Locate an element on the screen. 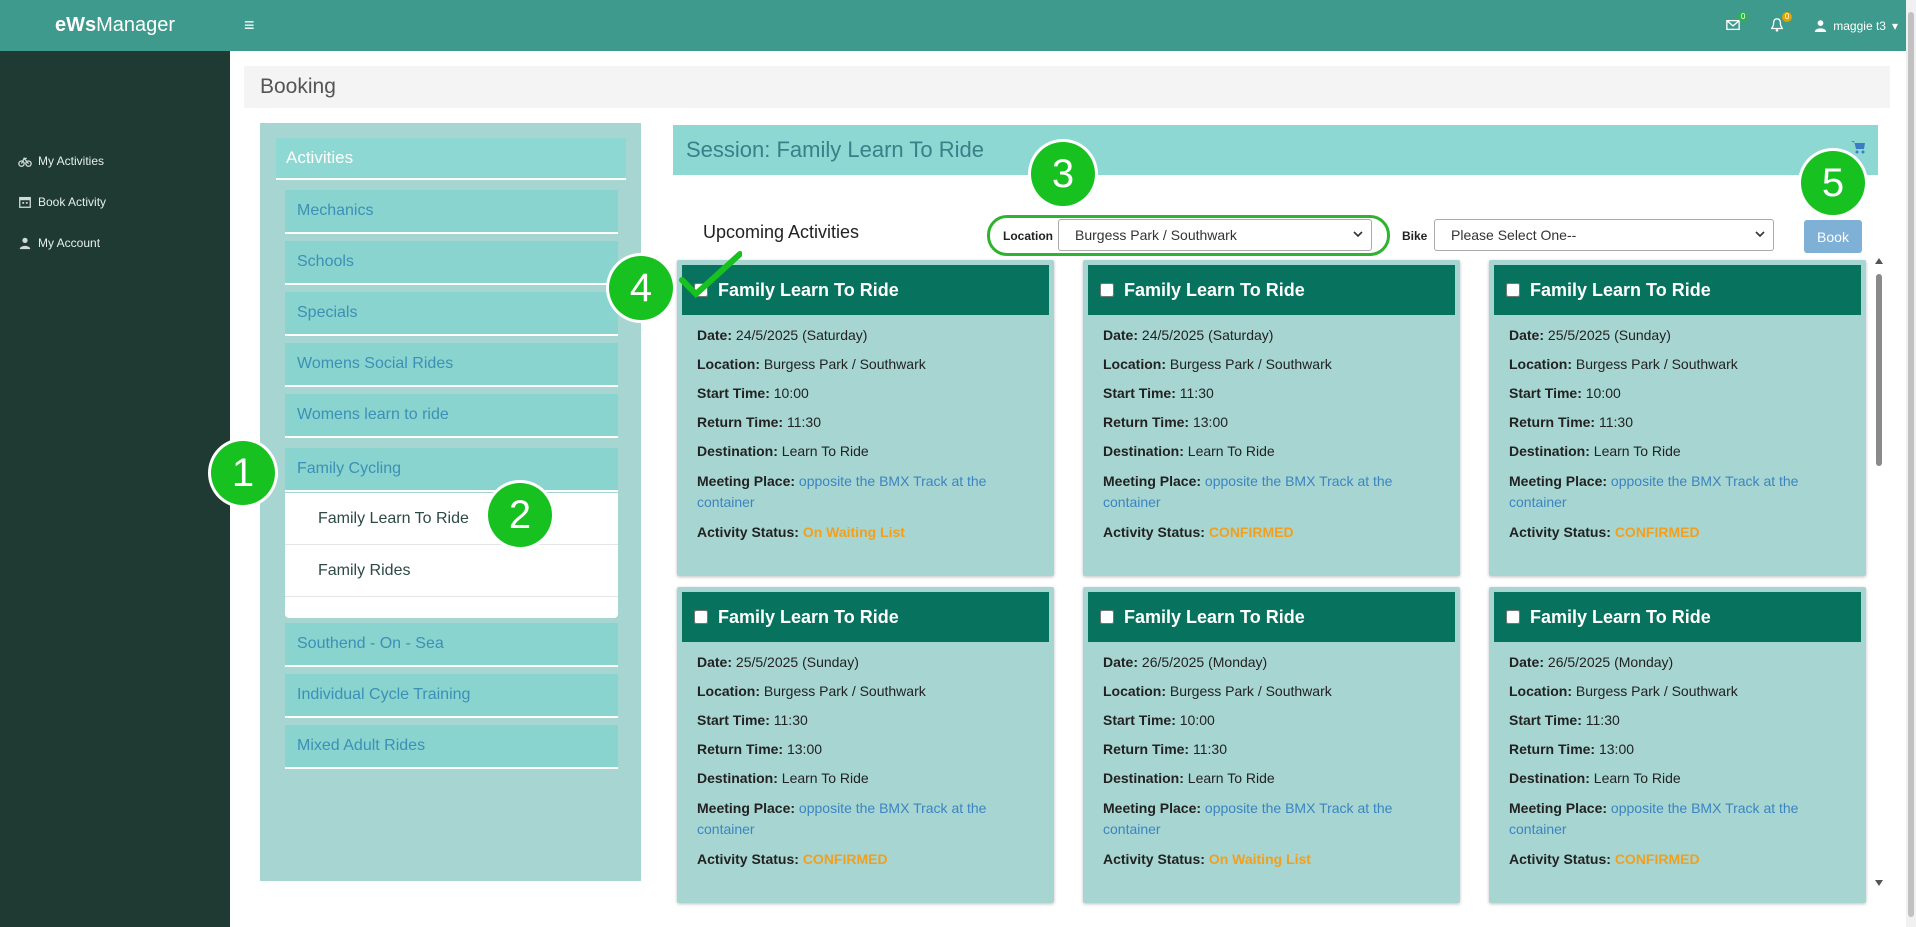  category-womens-learn-to-ride: Womens learn to ride is located at coordinates (451, 416).